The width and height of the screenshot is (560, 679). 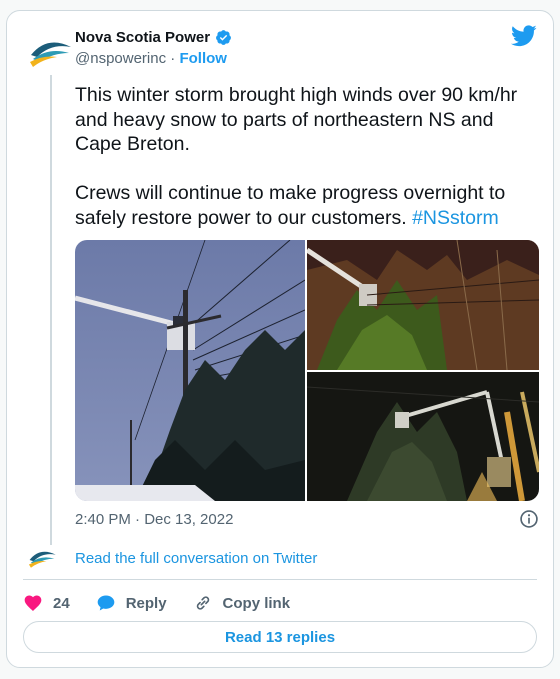 What do you see at coordinates (455, 218) in the screenshot?
I see `hashtag-link: #NSstorm` at bounding box center [455, 218].